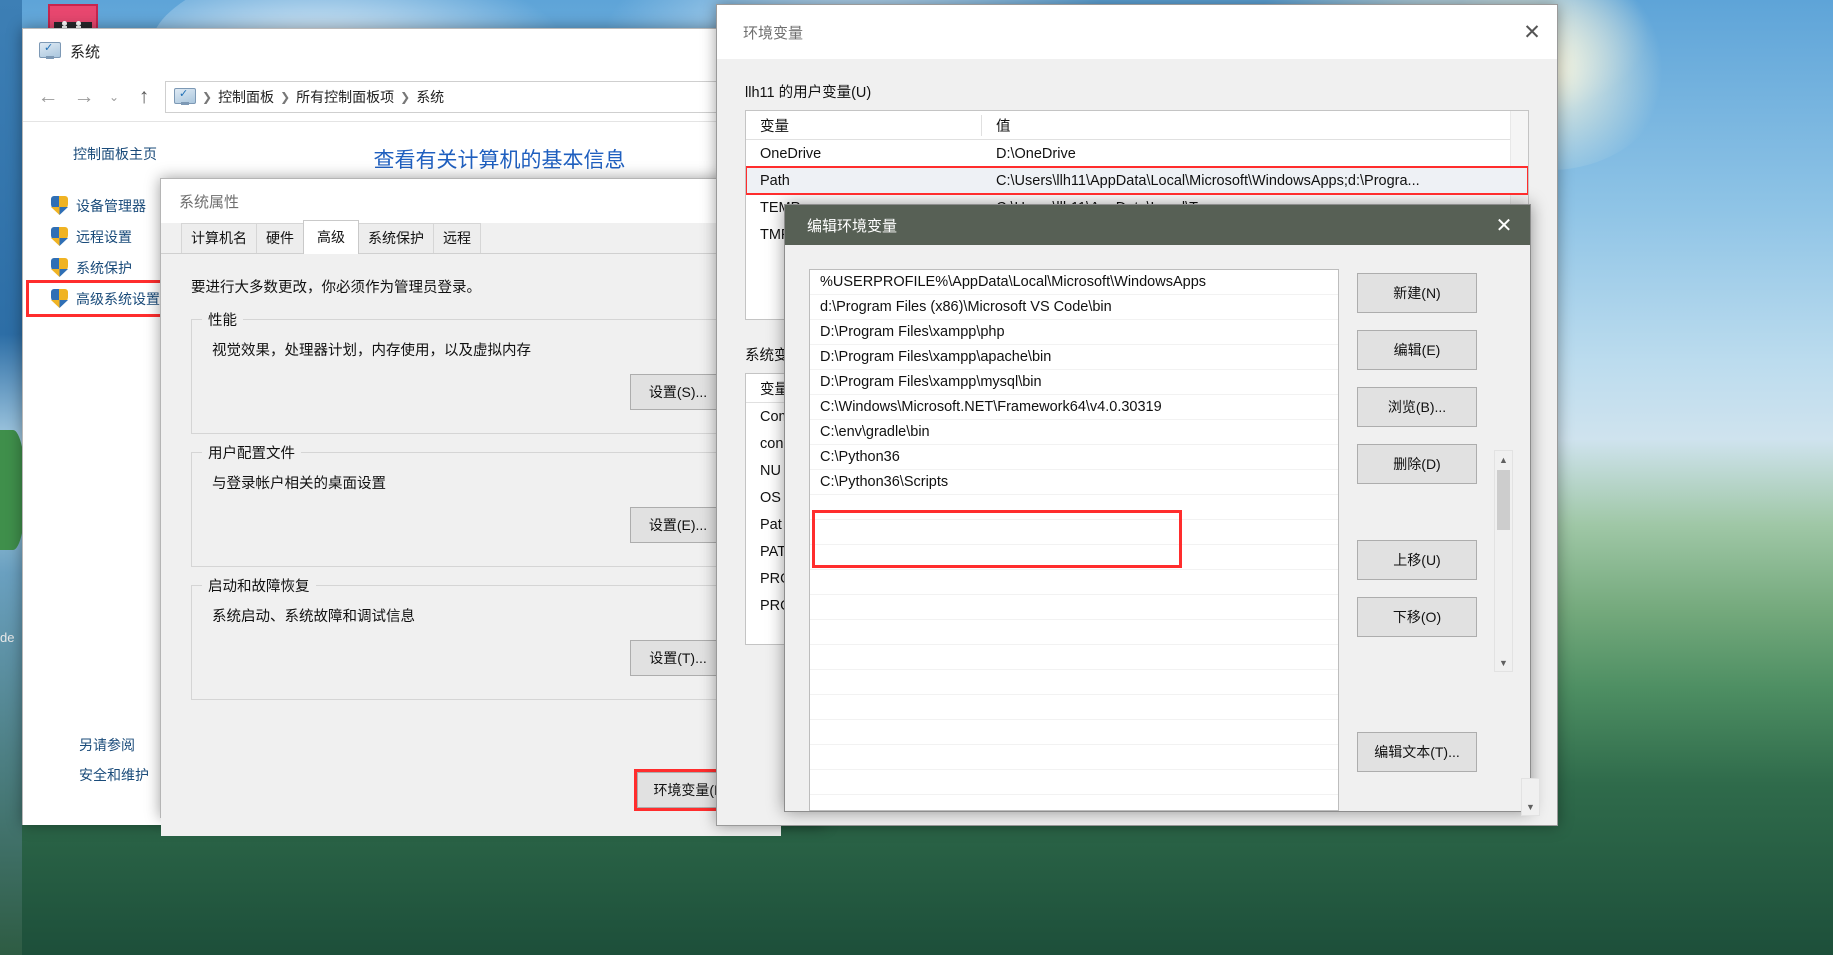 This screenshot has height=955, width=1833. What do you see at coordinates (396, 238) in the screenshot?
I see `tab-system-protection: 系统保护` at bounding box center [396, 238].